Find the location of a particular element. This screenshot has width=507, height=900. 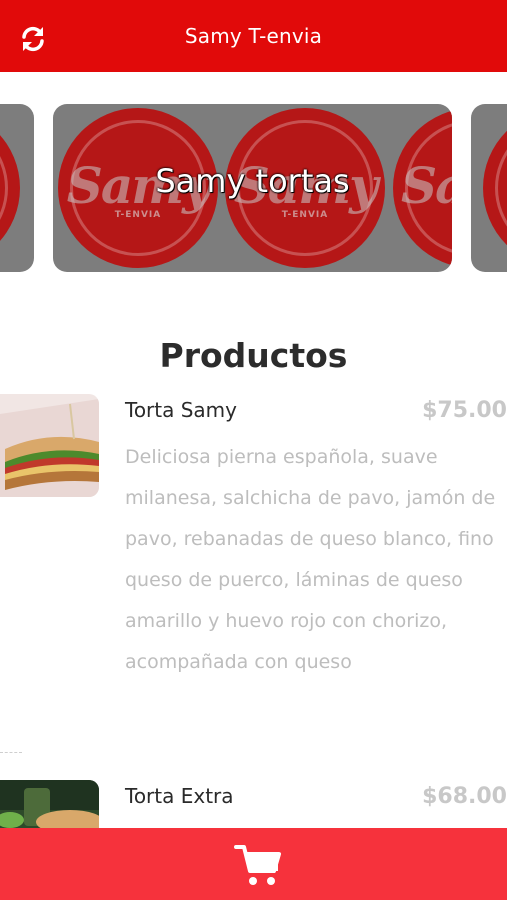

product-name: Torta Extra is located at coordinates (179, 796).